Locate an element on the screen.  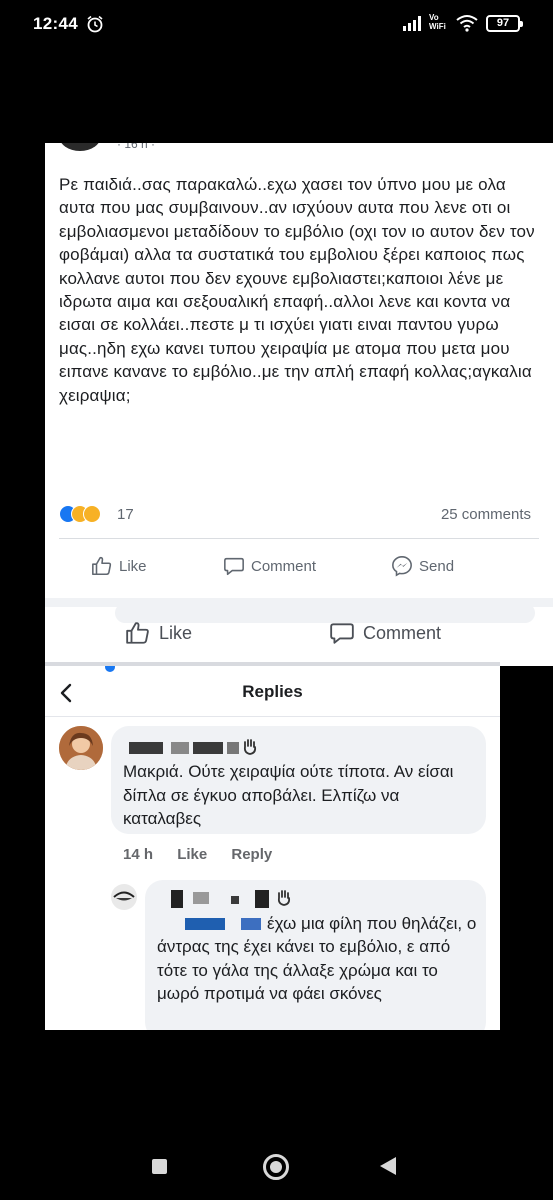
comment-button-2: Comment is located at coordinates (385, 633).